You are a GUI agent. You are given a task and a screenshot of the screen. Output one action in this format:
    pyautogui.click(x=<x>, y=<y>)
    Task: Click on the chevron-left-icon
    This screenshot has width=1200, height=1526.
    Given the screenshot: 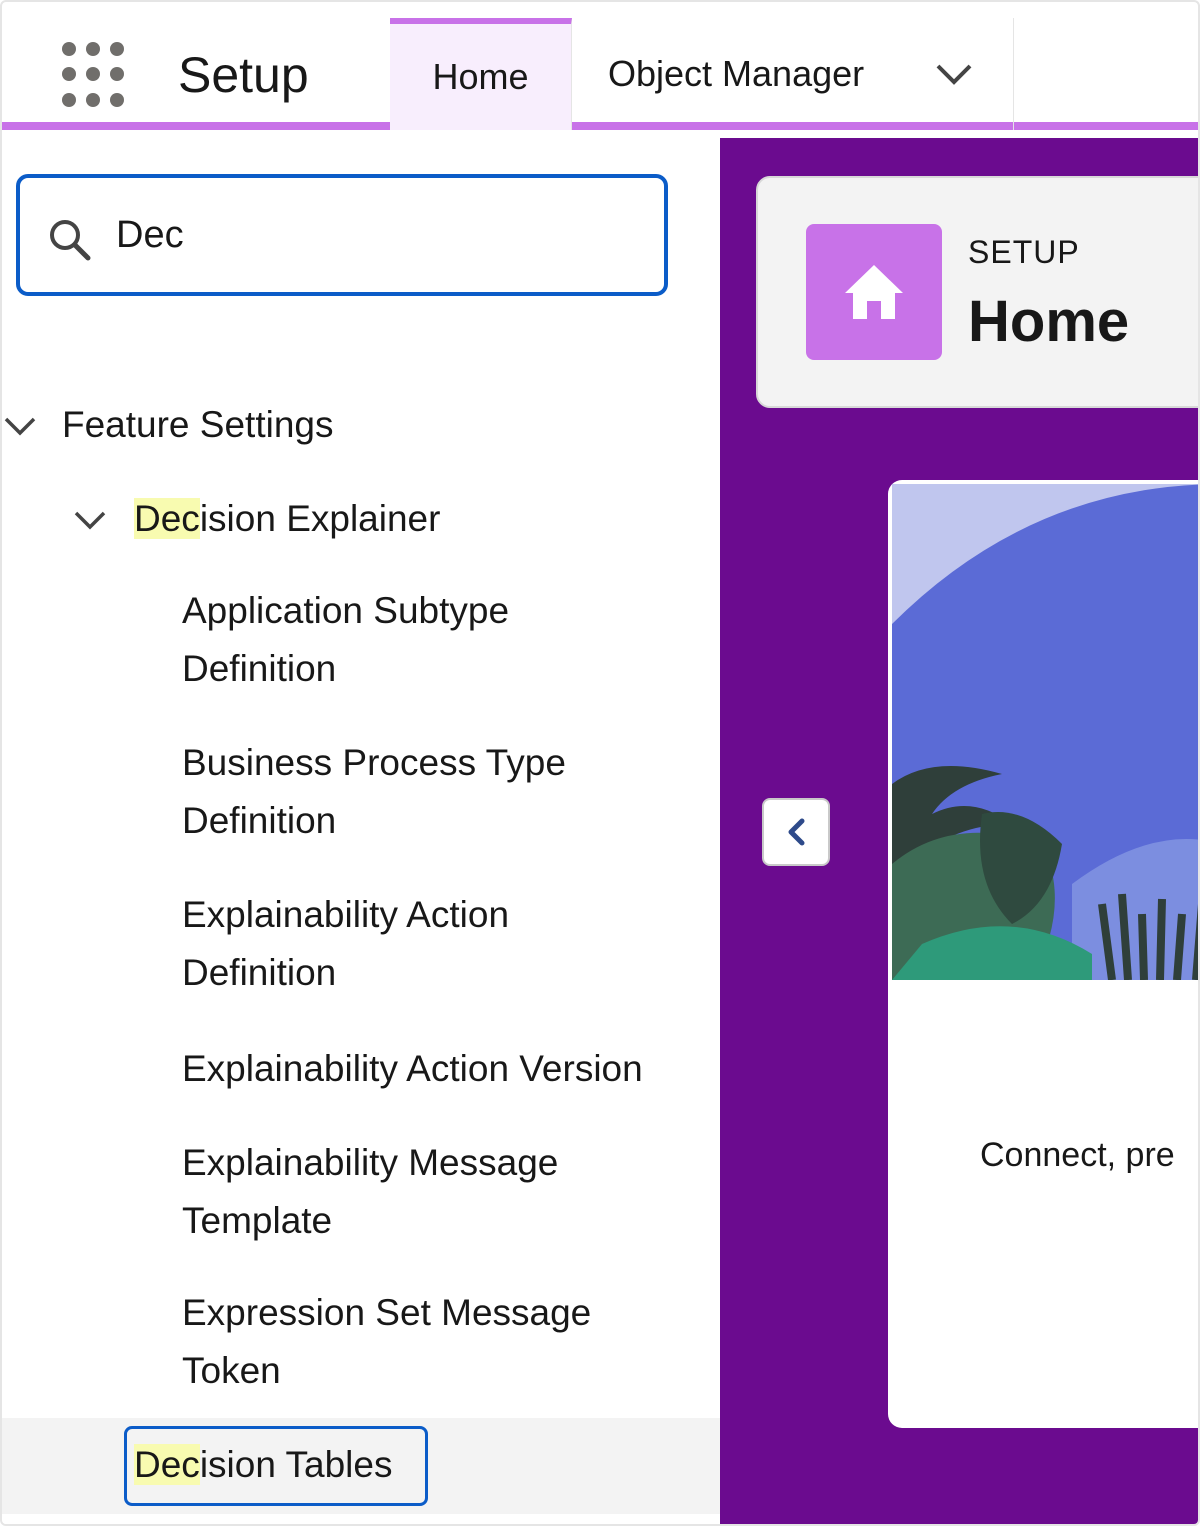 What is the action you would take?
    pyautogui.click(x=796, y=832)
    